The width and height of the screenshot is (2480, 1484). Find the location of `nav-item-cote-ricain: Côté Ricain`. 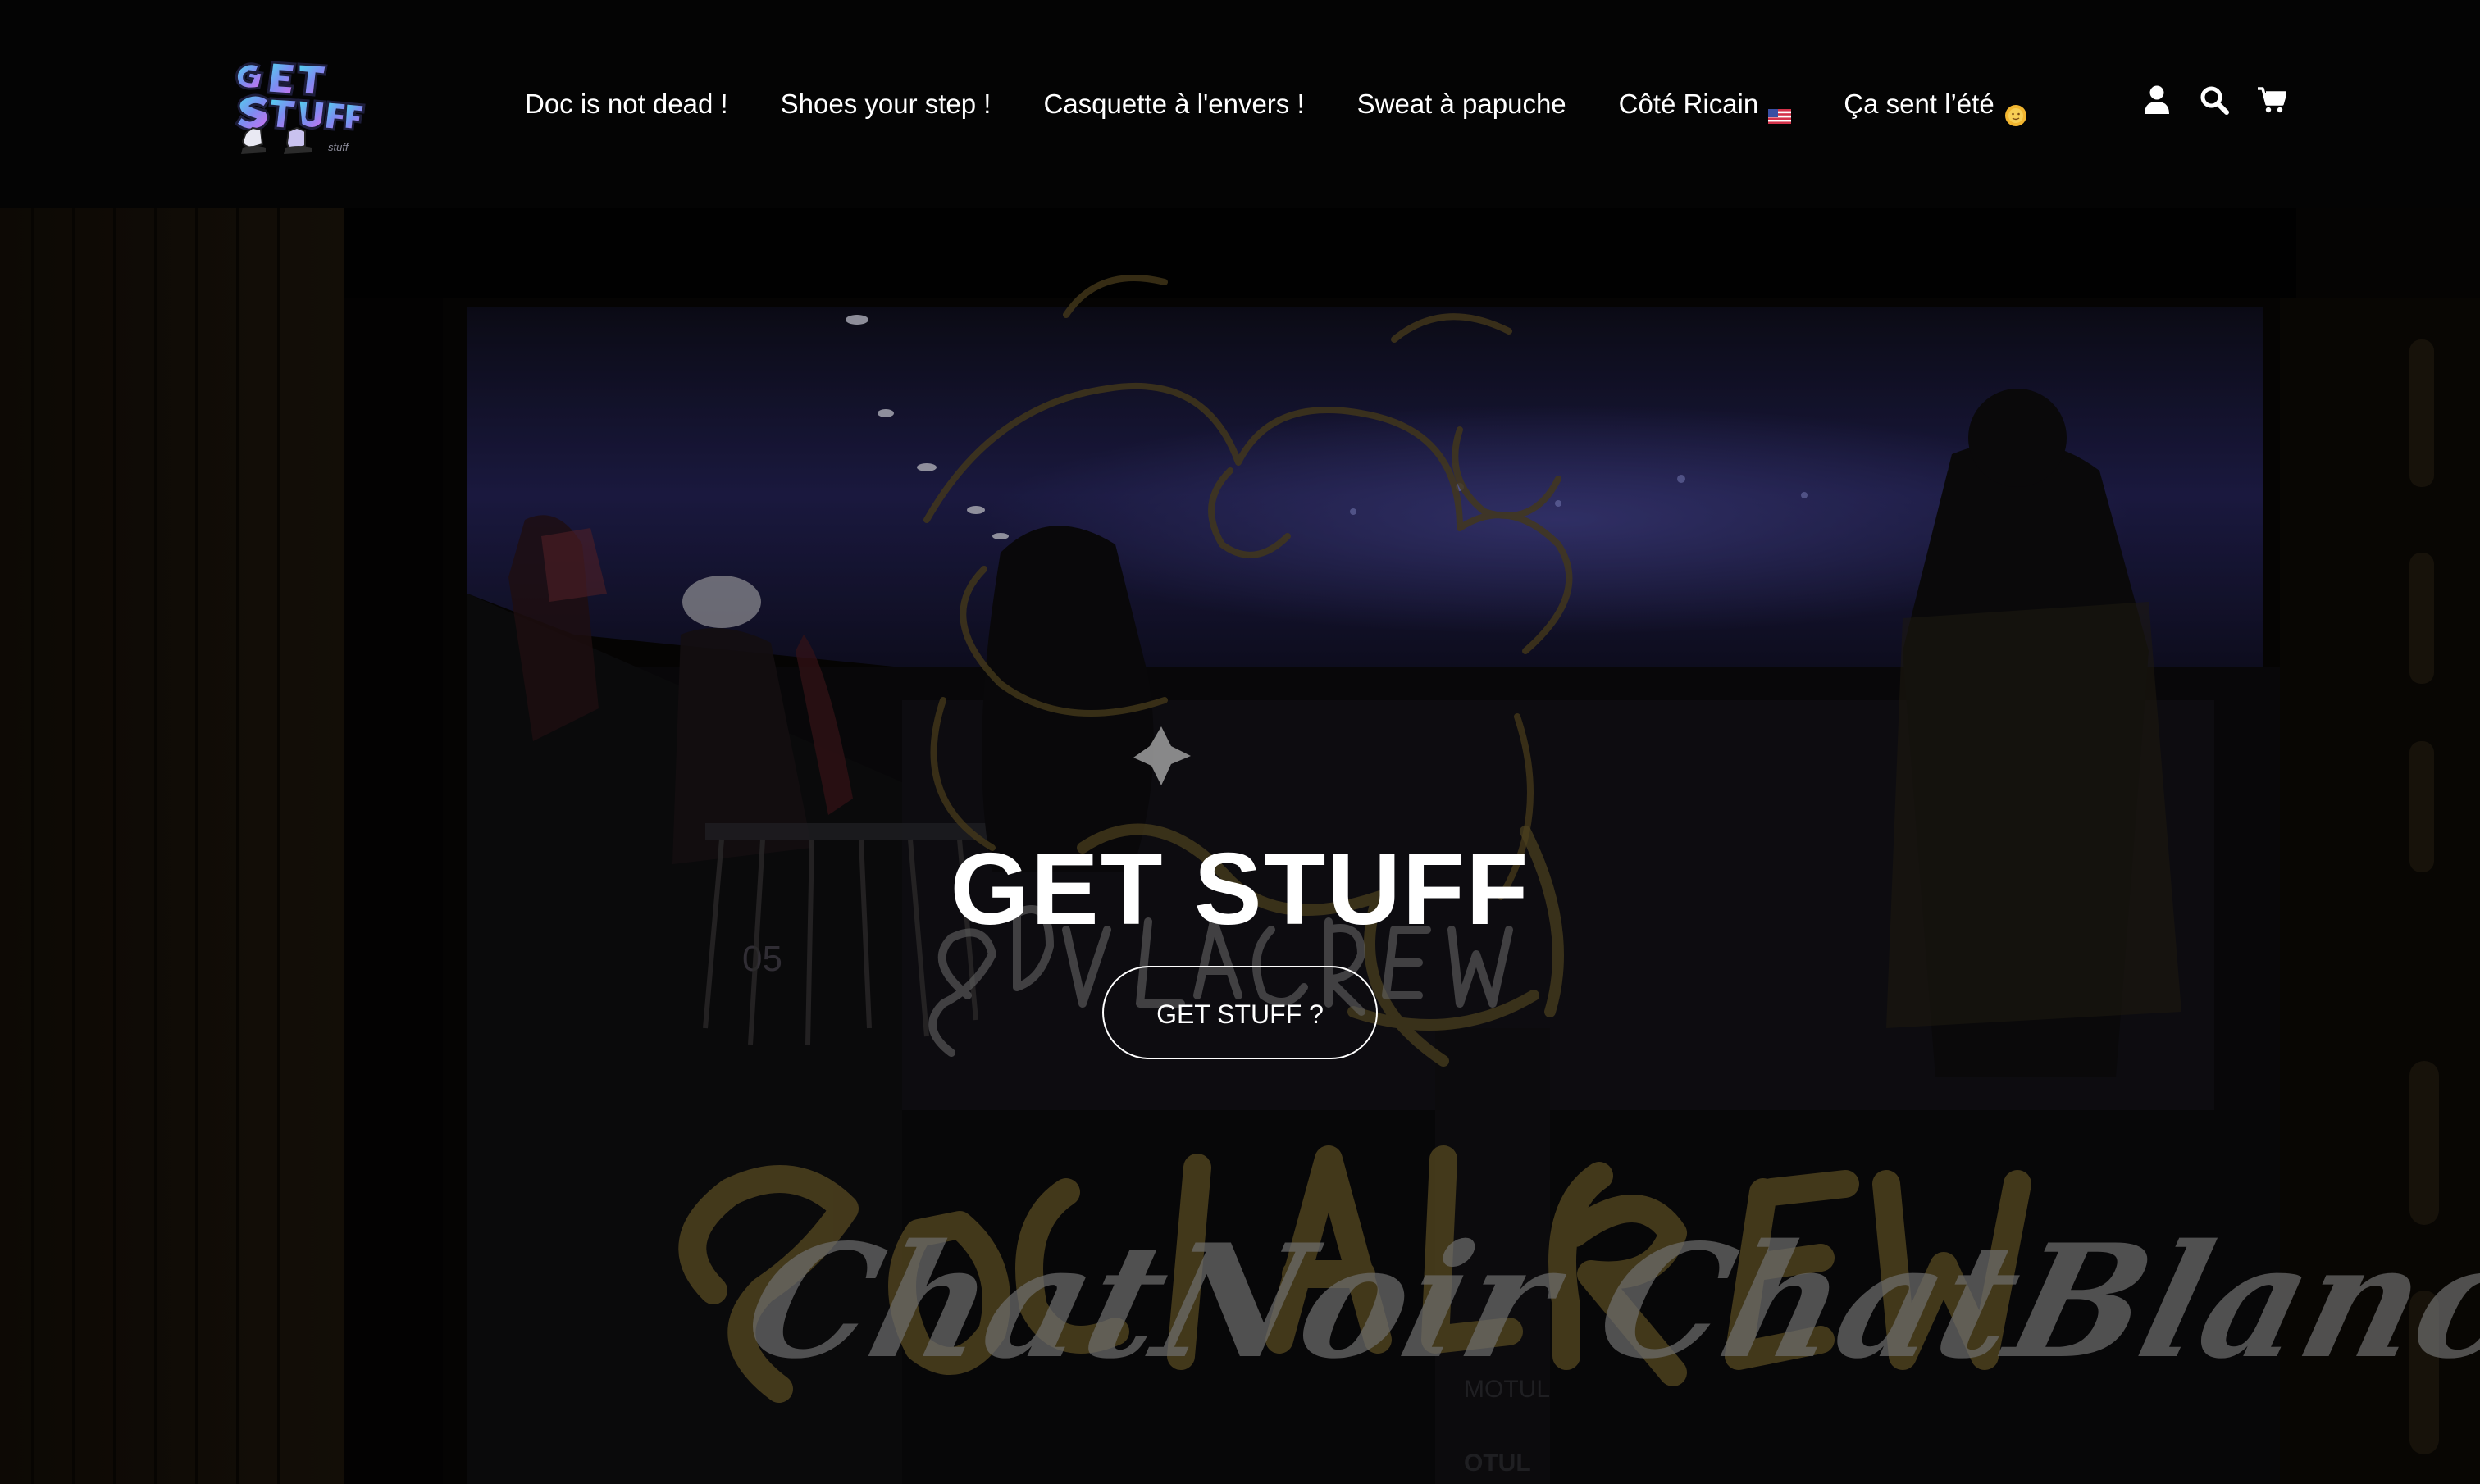

nav-item-cote-ricain: Côté Ricain is located at coordinates (1705, 104).